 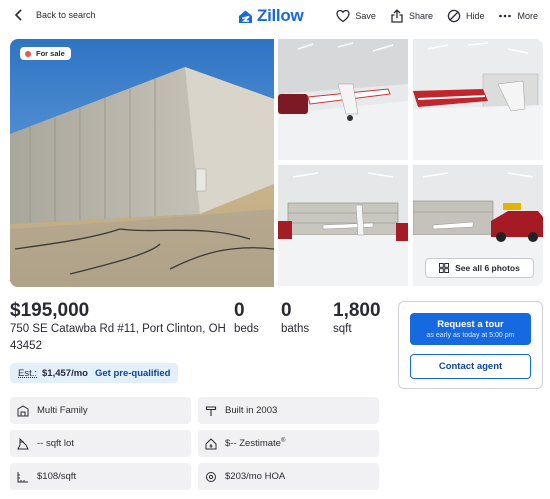 What do you see at coordinates (94, 373) in the screenshot?
I see `estimated-payment-banner: Est.: $1,457/mo Get pre-qualified` at bounding box center [94, 373].